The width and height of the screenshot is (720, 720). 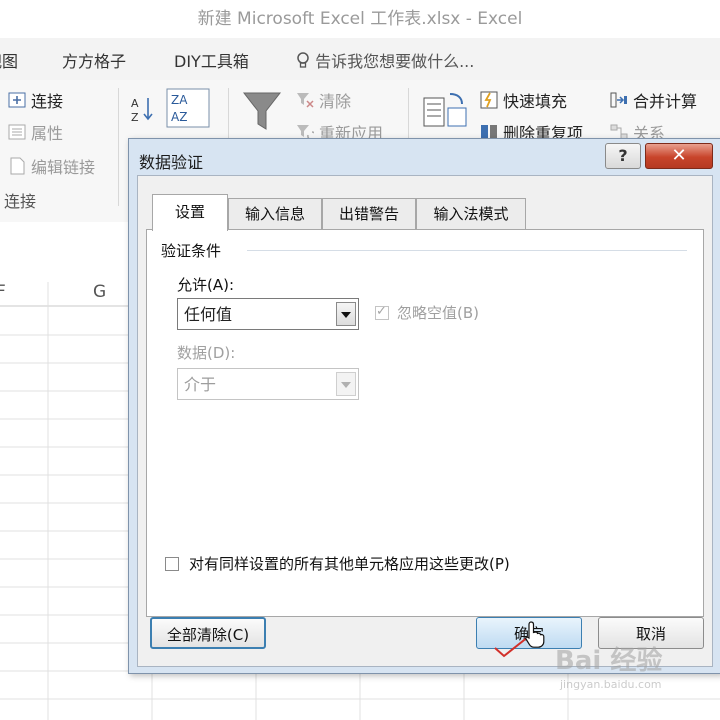 What do you see at coordinates (17, 100) in the screenshot?
I see `connections-icon` at bounding box center [17, 100].